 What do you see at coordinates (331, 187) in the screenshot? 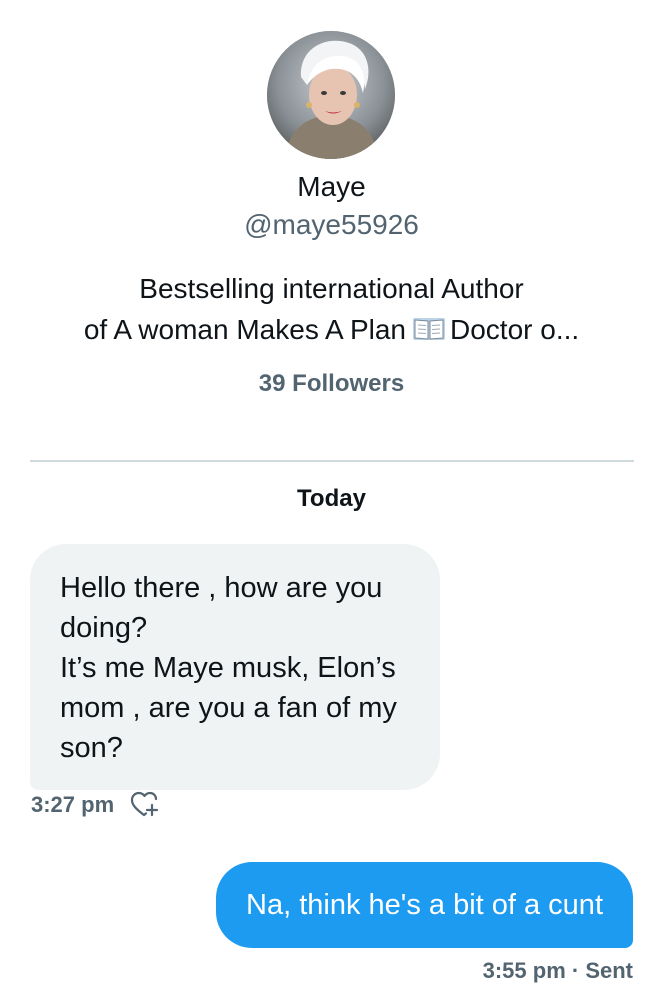
I see `profile-name: Maye` at bounding box center [331, 187].